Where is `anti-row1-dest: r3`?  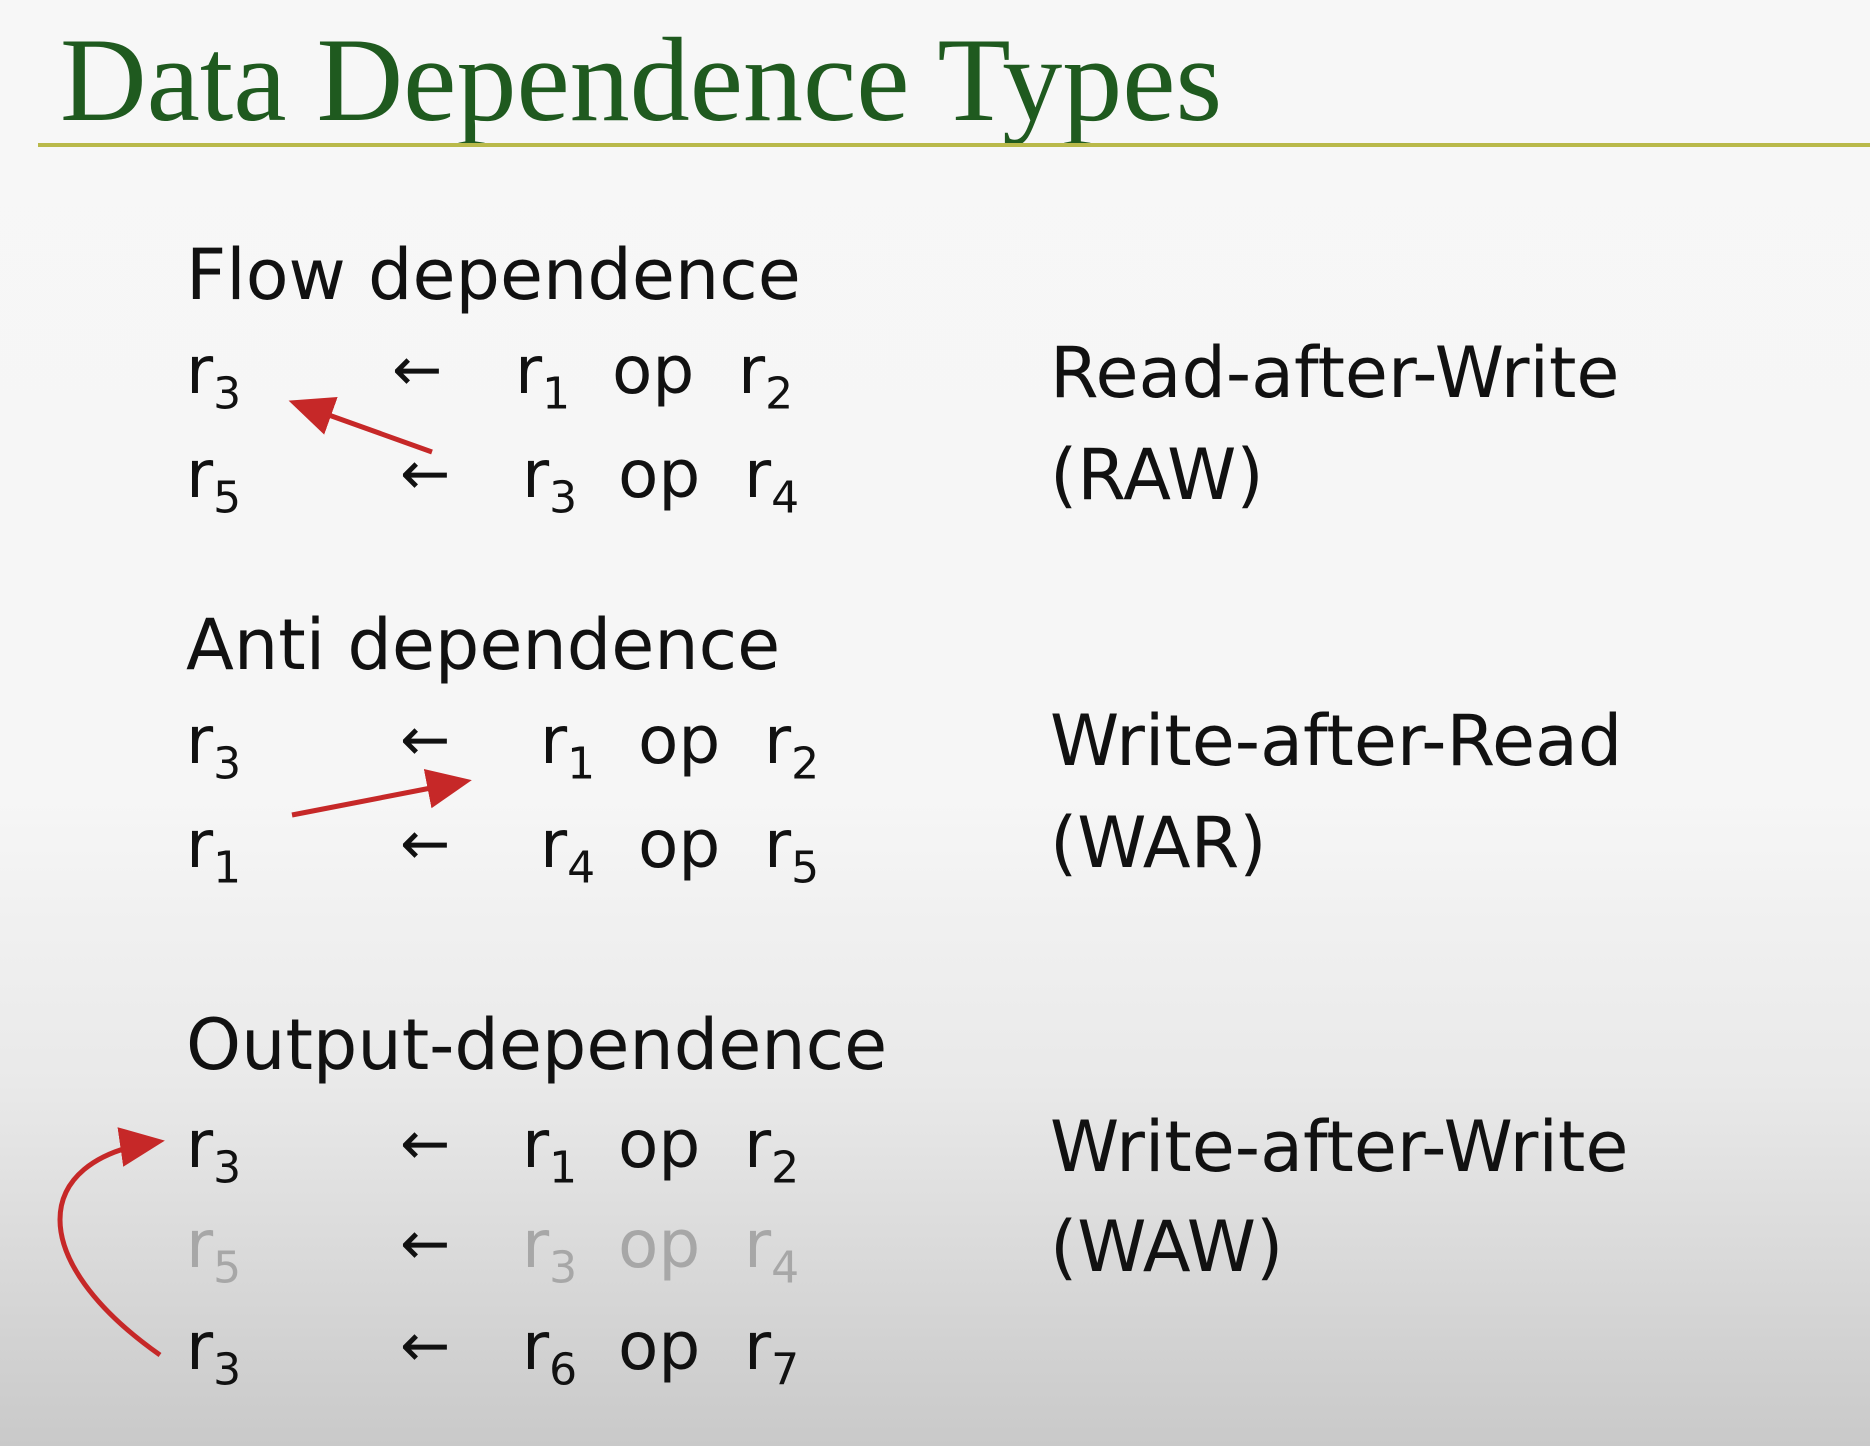 anti-row1-dest: r3 is located at coordinates (213, 747).